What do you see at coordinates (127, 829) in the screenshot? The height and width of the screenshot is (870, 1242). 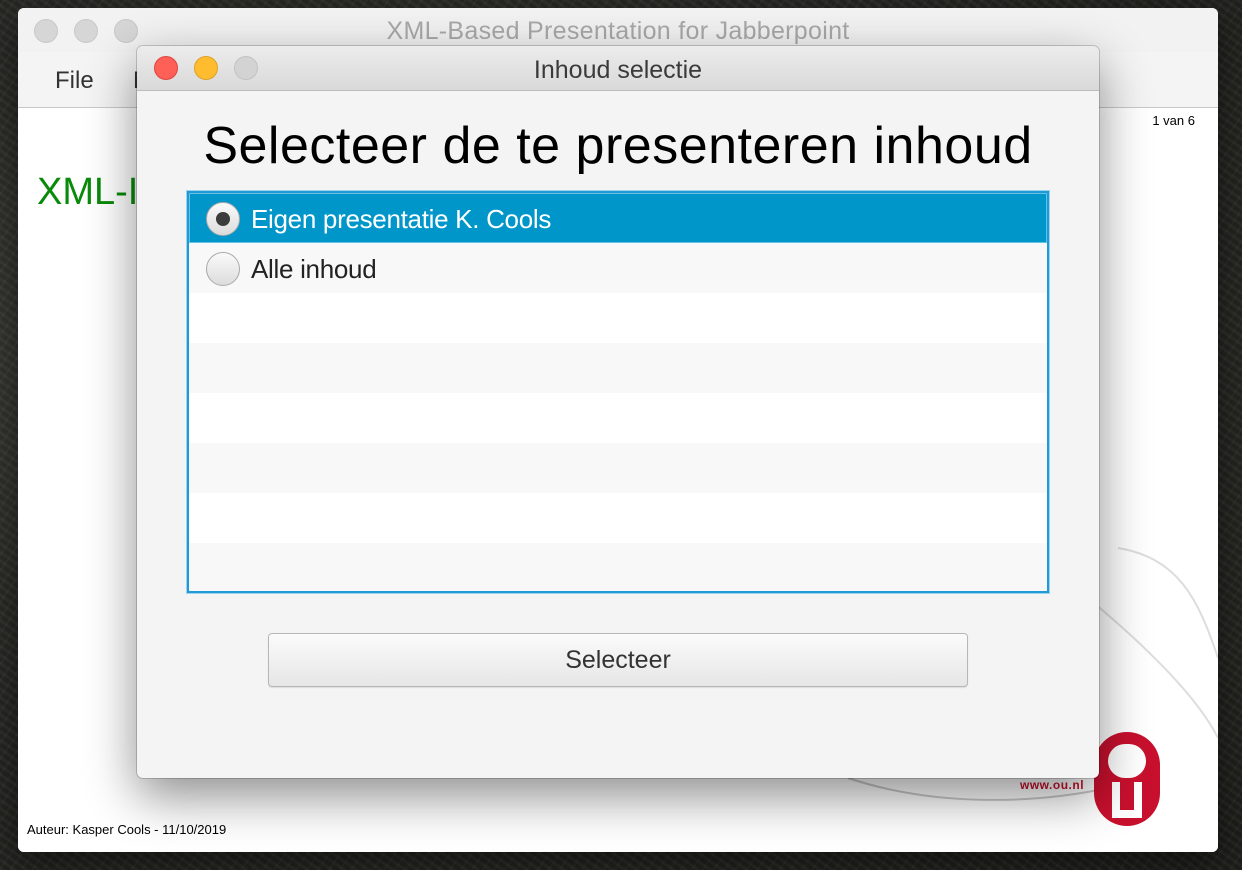 I see `slide-author: Auteur: Kasper Cools - 11/10/2019` at bounding box center [127, 829].